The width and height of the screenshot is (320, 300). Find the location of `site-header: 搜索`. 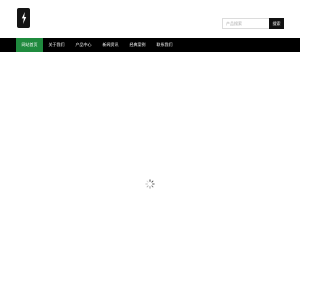

site-header: 搜索 is located at coordinates (150, 19).